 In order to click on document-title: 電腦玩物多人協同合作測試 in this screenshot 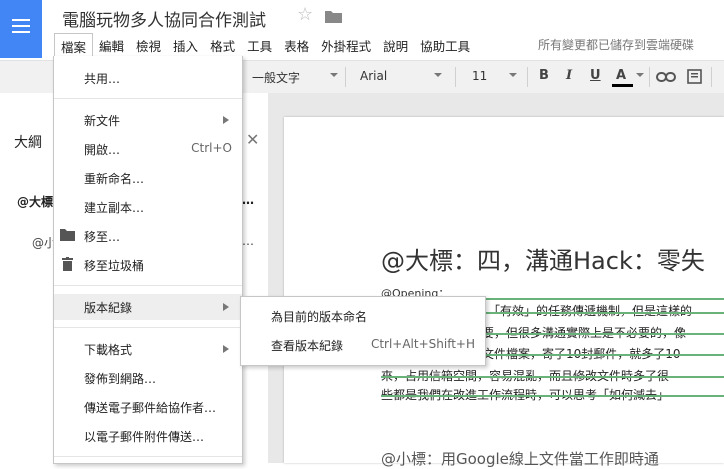, I will do `click(164, 18)`.